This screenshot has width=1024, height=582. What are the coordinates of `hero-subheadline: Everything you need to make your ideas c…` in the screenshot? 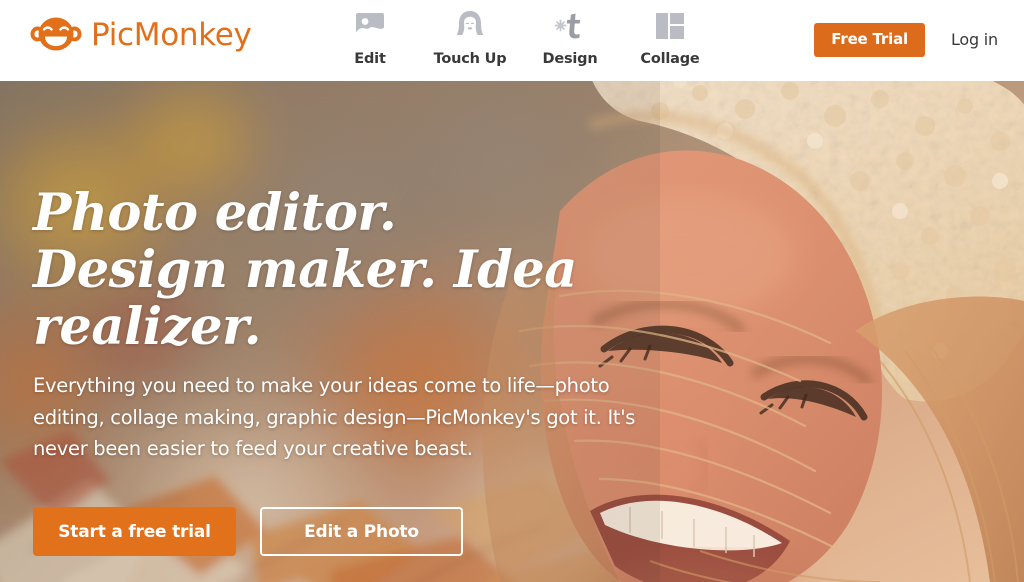 It's located at (334, 417).